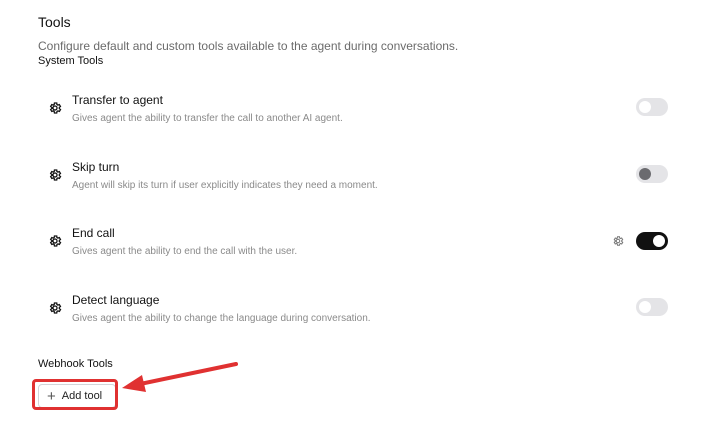 This screenshot has width=719, height=434. Describe the element at coordinates (71, 61) in the screenshot. I see `system-tools-title: System Tools` at that location.